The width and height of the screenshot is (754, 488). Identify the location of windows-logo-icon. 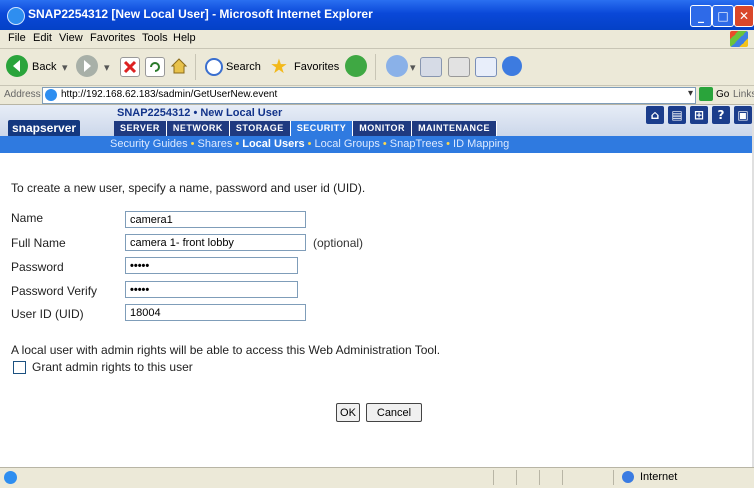
(739, 39).